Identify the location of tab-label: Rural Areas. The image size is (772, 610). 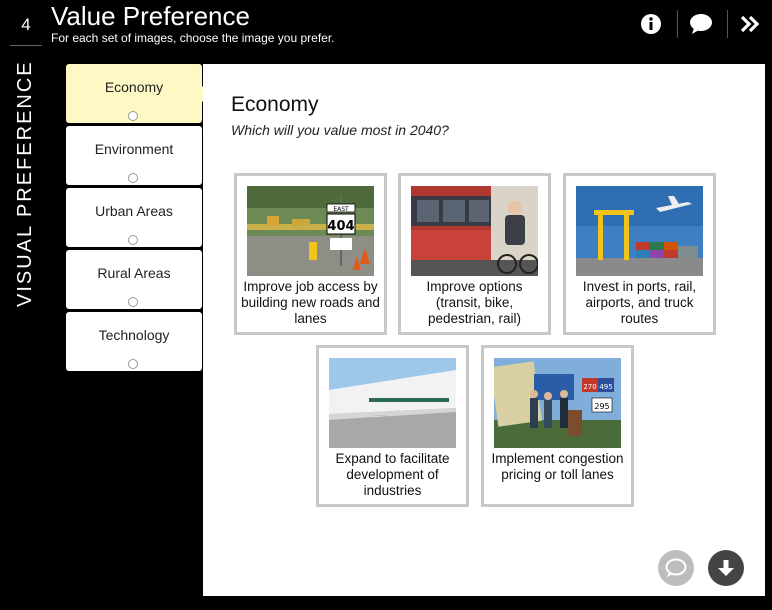
(134, 273).